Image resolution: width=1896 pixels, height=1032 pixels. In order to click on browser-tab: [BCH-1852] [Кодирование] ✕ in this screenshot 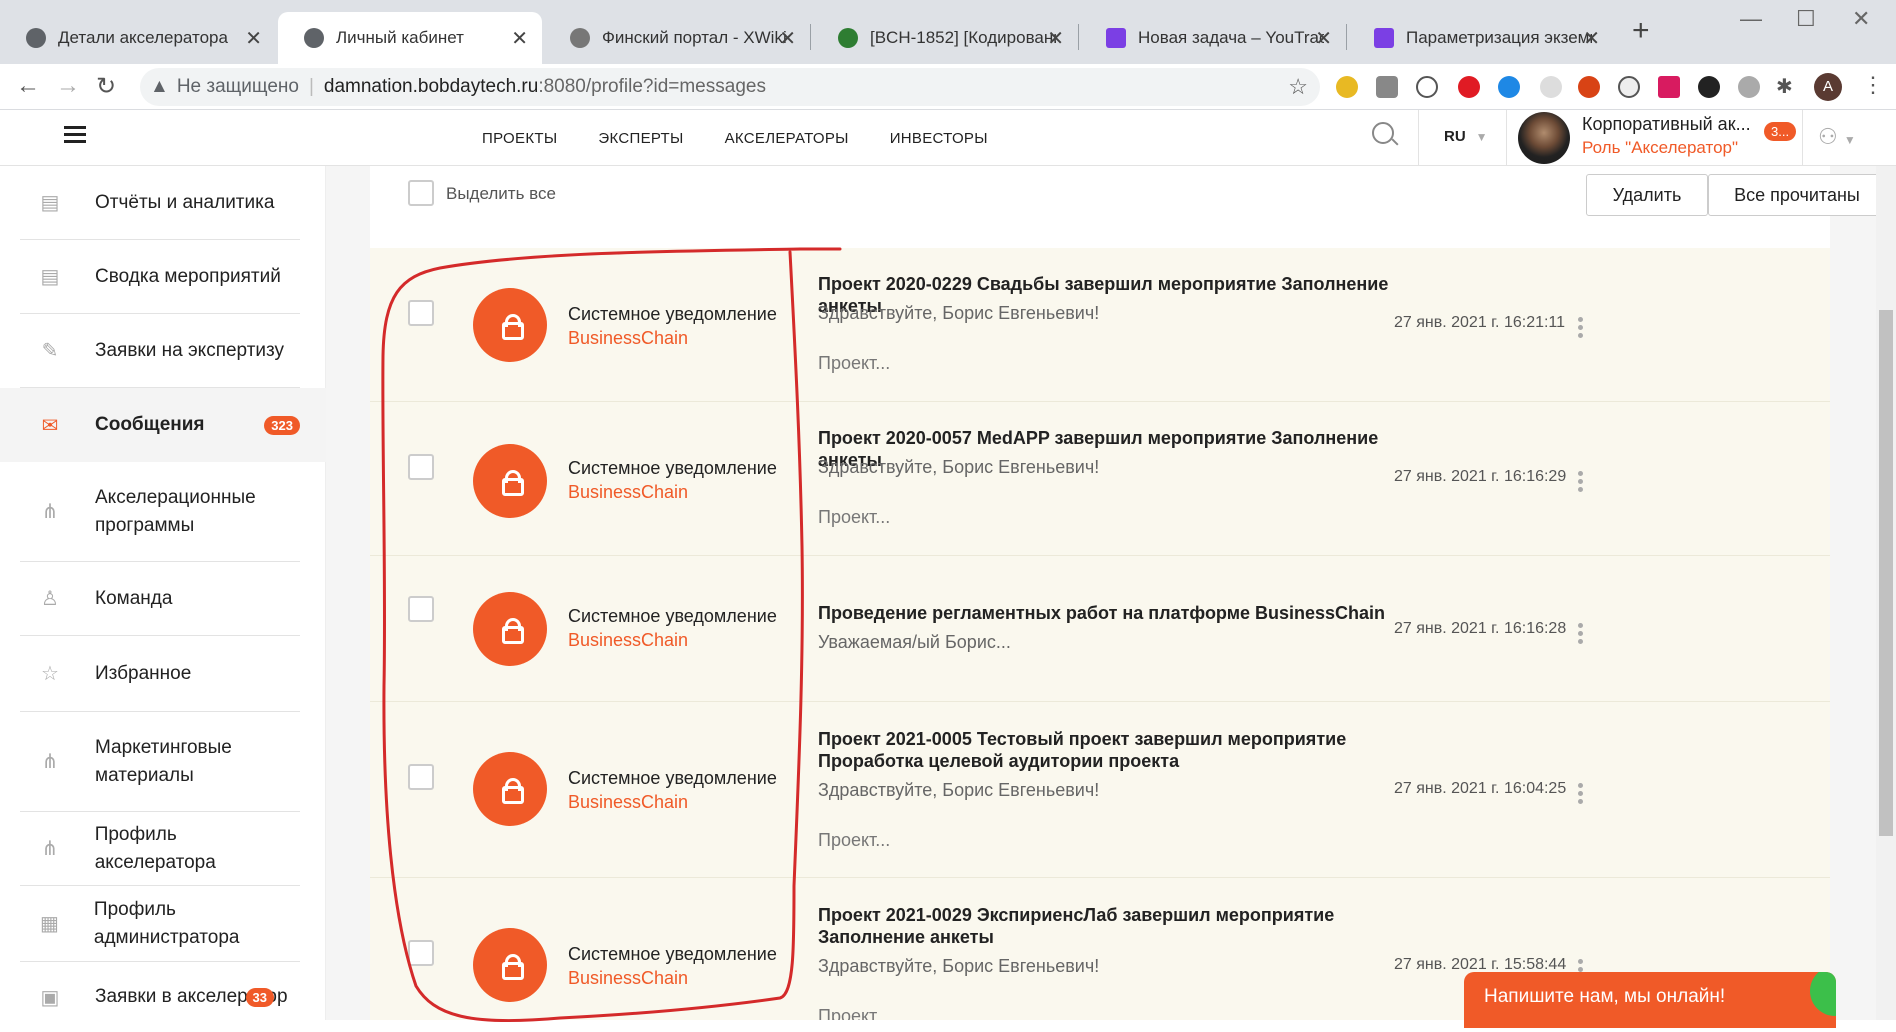, I will do `click(945, 38)`.